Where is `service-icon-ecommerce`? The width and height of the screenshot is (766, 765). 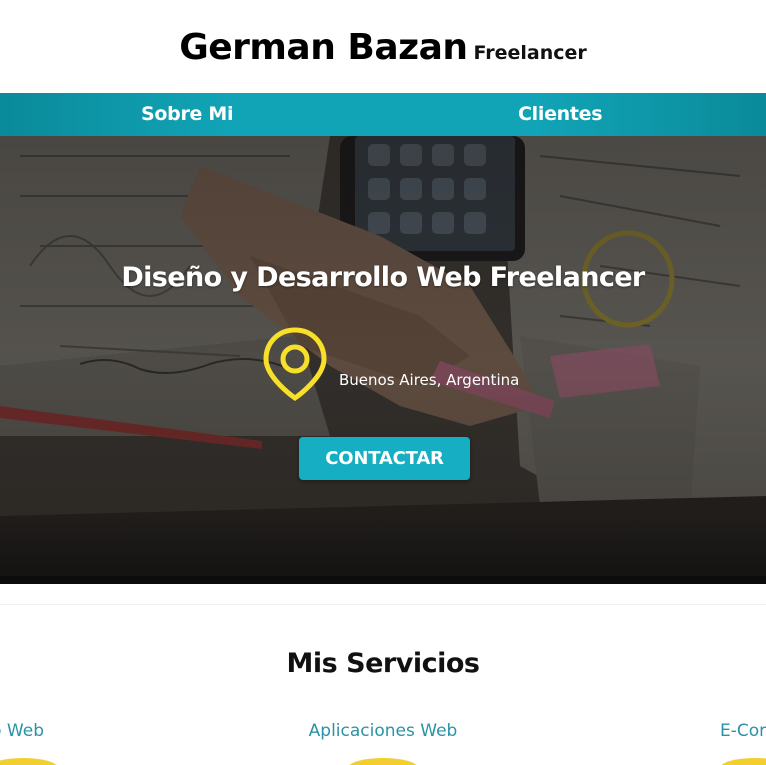
service-icon-ecommerce is located at coordinates (743, 761).